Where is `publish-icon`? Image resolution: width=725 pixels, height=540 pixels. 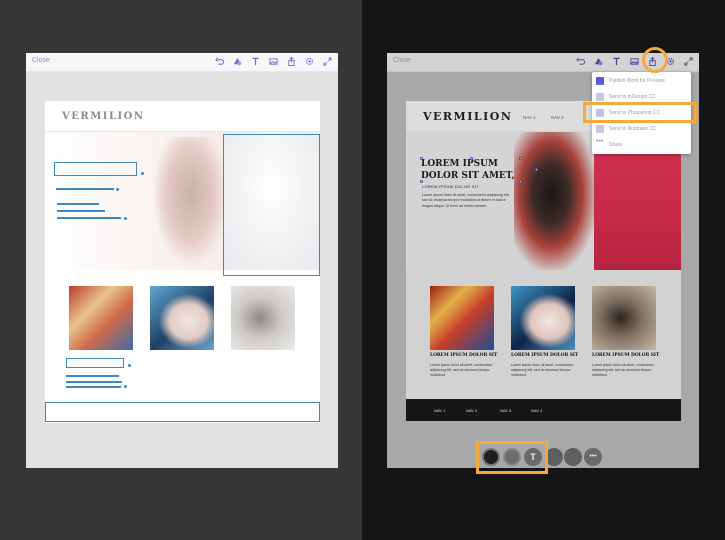 publish-icon is located at coordinates (600, 81).